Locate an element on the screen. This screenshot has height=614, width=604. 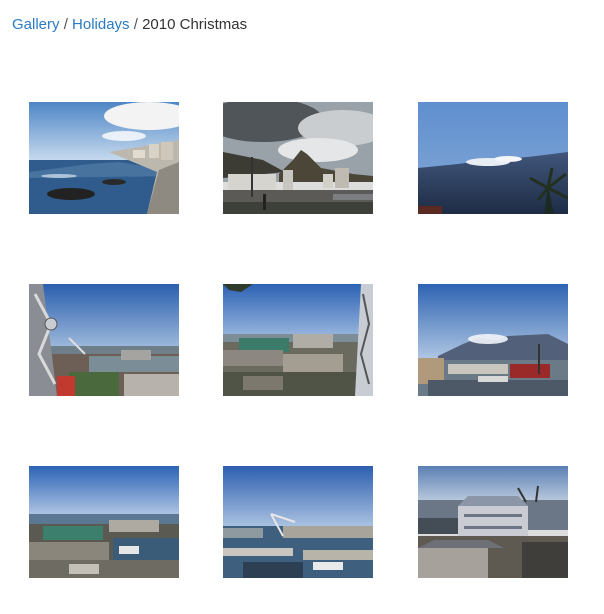
waterfront-aerial-photo is located at coordinates (104, 522).